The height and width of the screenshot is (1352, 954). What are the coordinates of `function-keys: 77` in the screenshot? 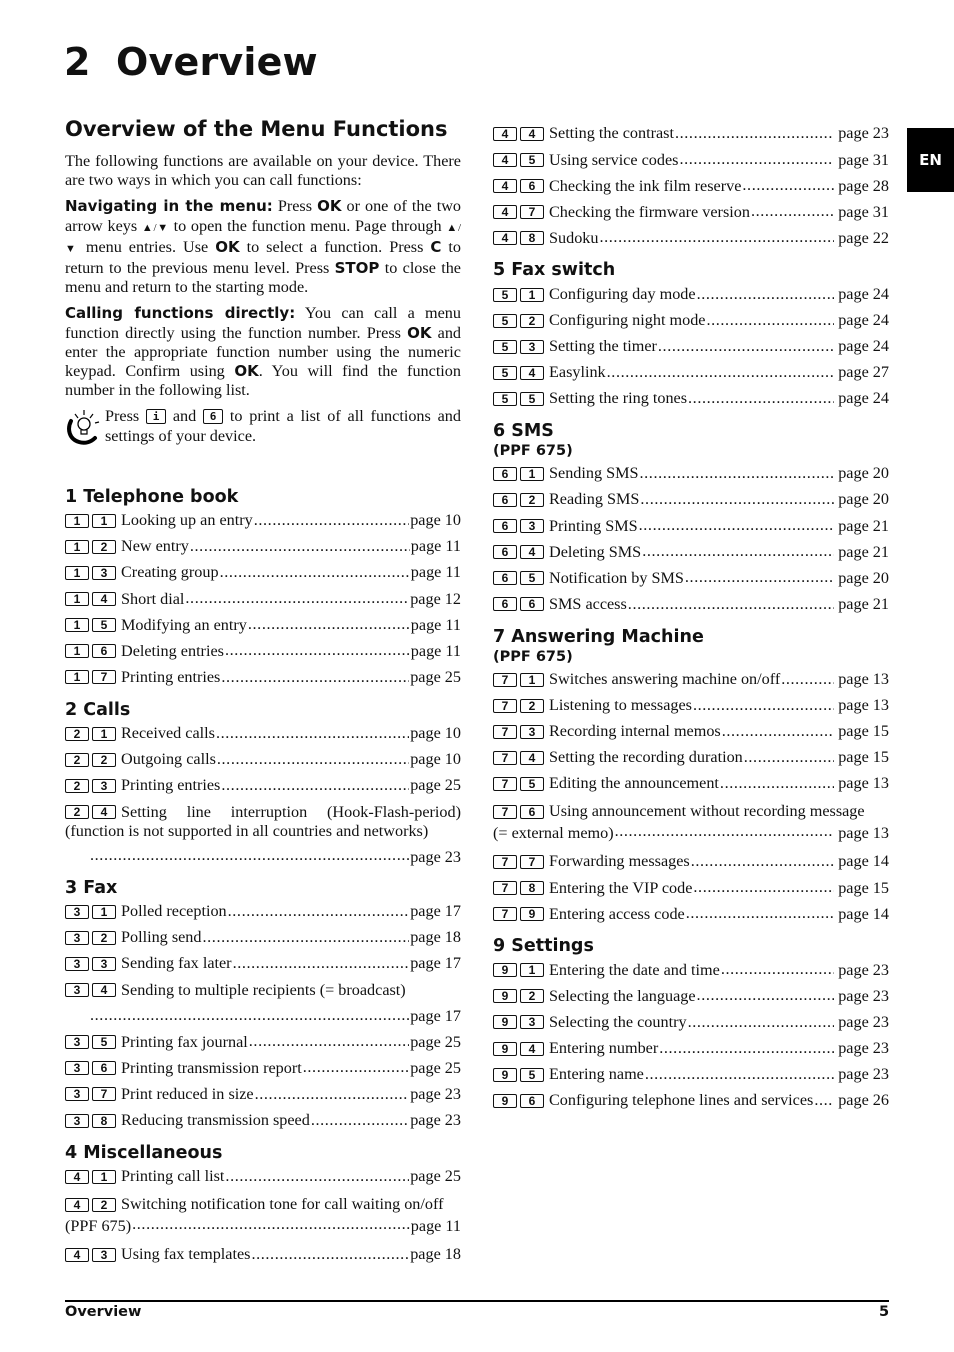 It's located at (518, 862).